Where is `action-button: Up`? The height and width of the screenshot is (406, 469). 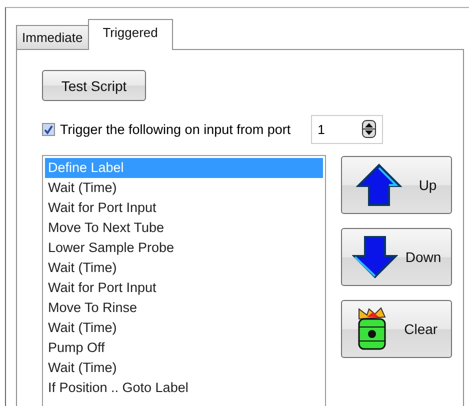 action-button: Up is located at coordinates (396, 185).